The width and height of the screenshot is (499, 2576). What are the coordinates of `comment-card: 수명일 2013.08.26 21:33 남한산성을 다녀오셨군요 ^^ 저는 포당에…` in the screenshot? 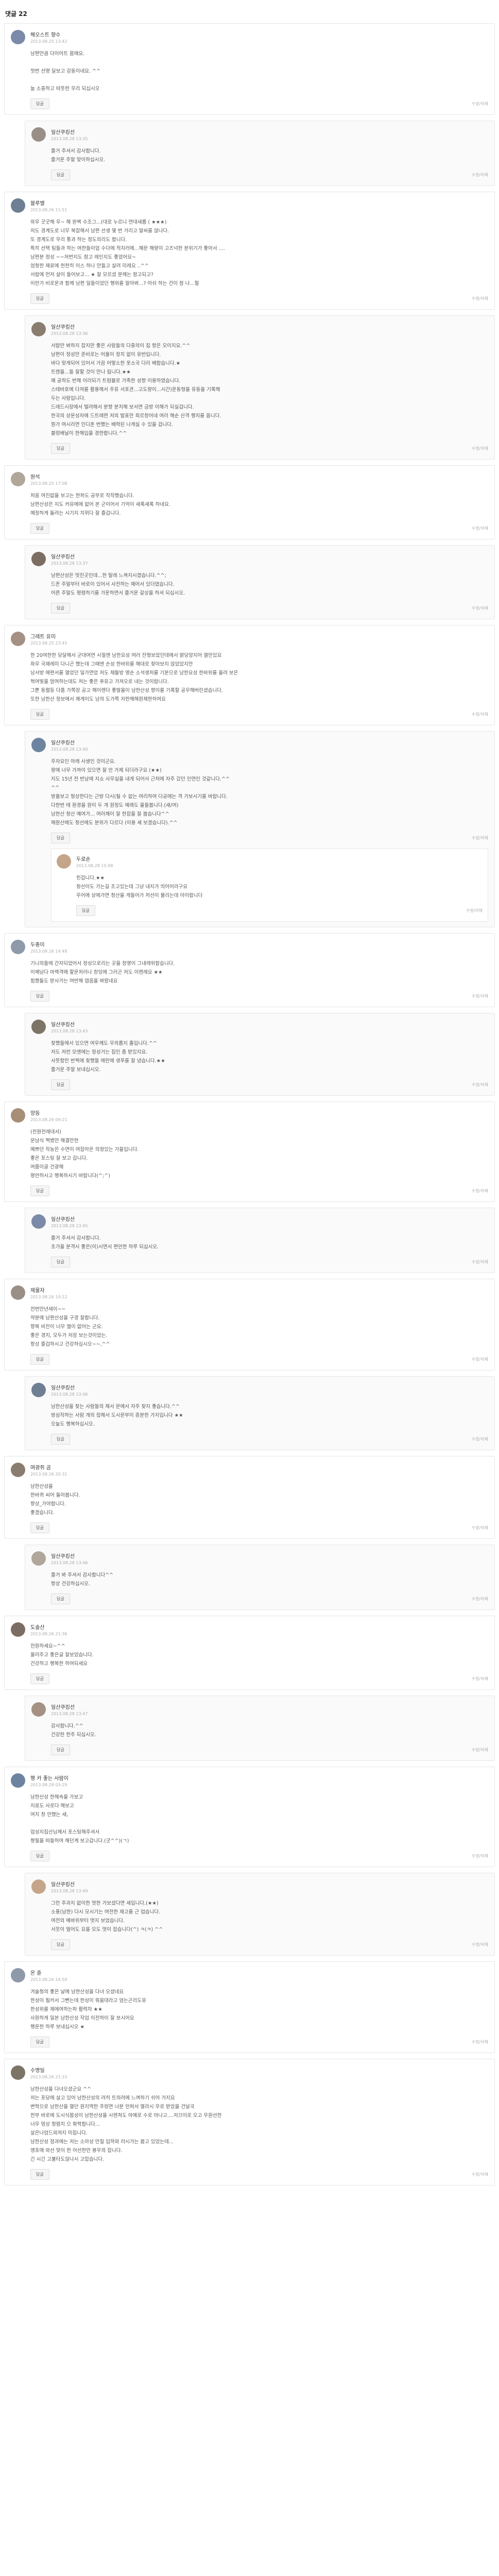 It's located at (249, 2122).